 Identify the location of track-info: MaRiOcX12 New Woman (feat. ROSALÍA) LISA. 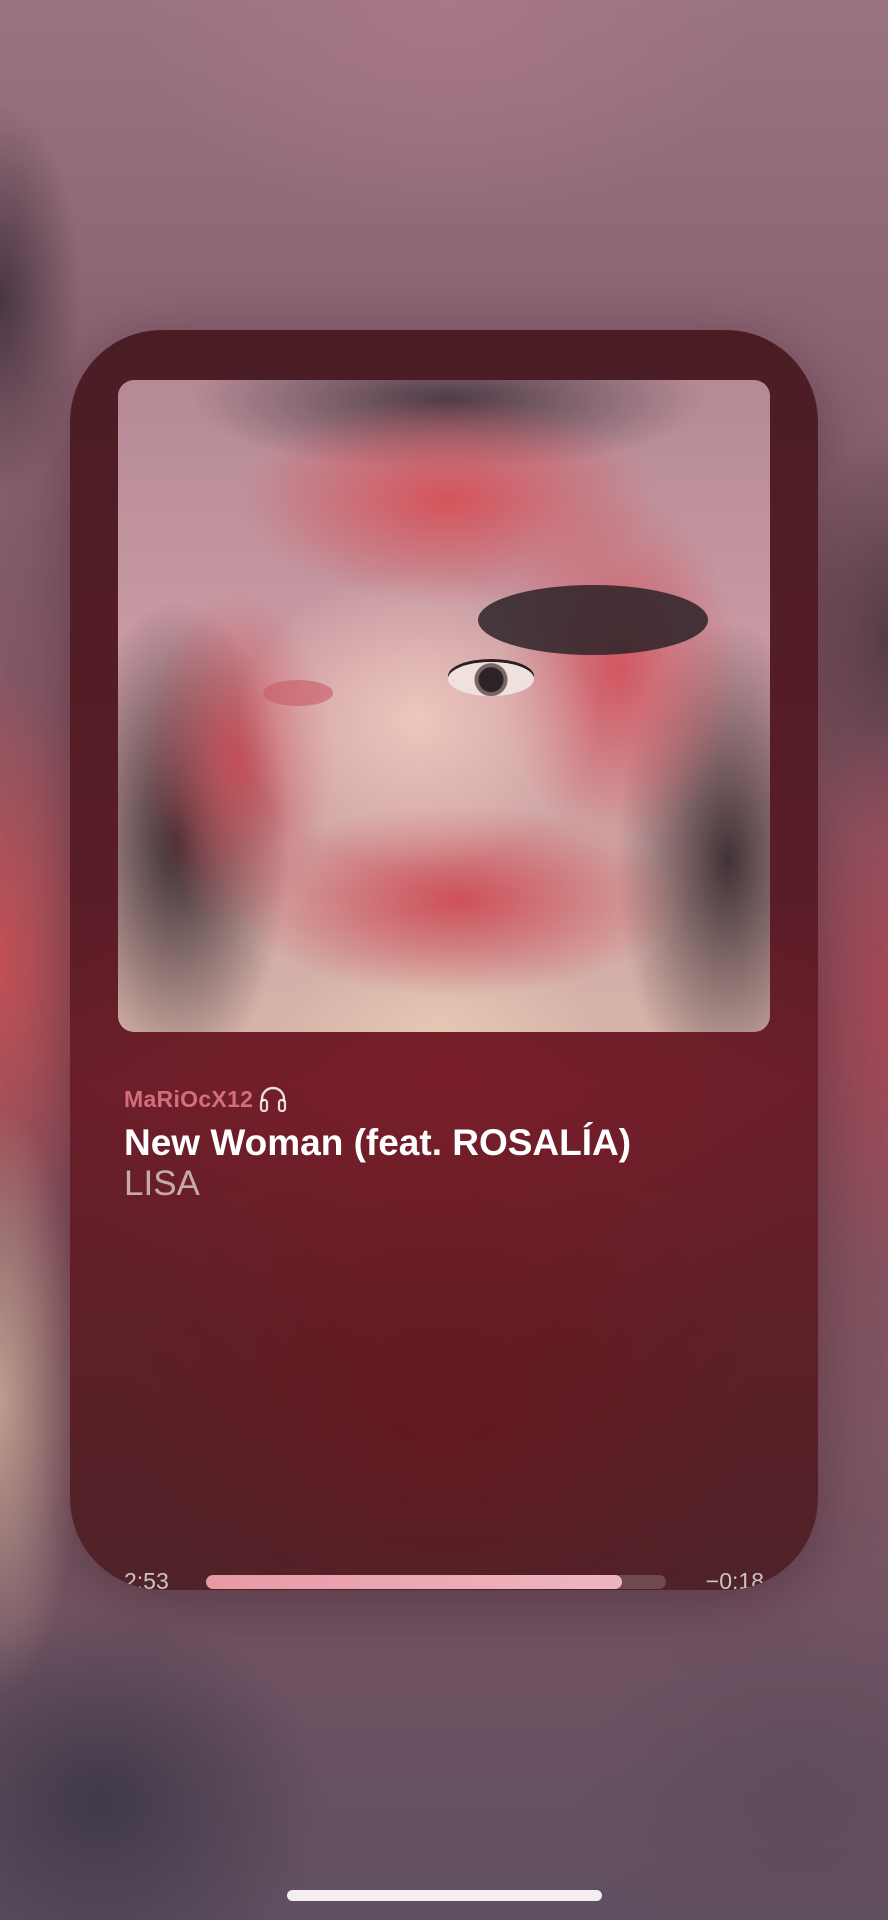
(444, 1143).